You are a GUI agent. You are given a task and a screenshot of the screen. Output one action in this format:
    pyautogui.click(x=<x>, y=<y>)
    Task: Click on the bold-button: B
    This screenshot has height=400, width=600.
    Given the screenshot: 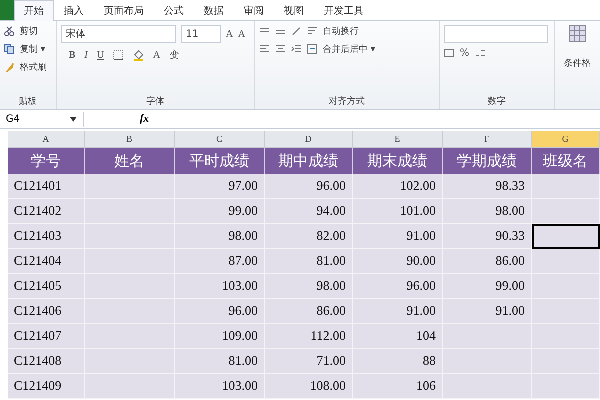 What is the action you would take?
    pyautogui.click(x=72, y=55)
    